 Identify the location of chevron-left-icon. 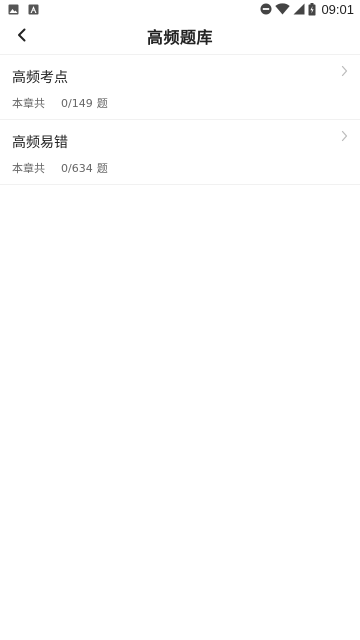
(22, 36).